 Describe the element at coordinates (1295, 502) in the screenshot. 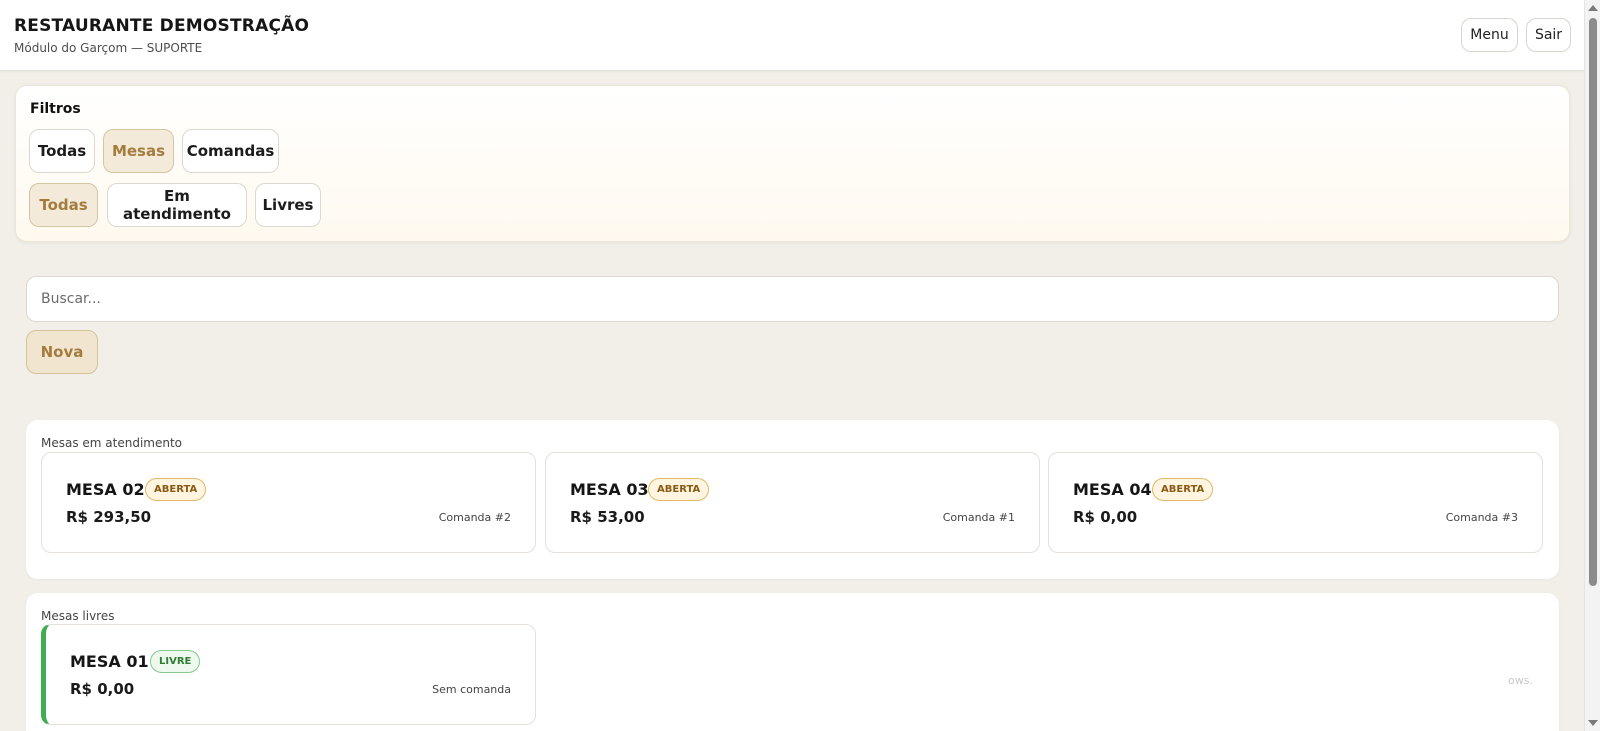

I see `table-card: MESA 04 ABERTA R$ 0,00 Comanda #3` at that location.